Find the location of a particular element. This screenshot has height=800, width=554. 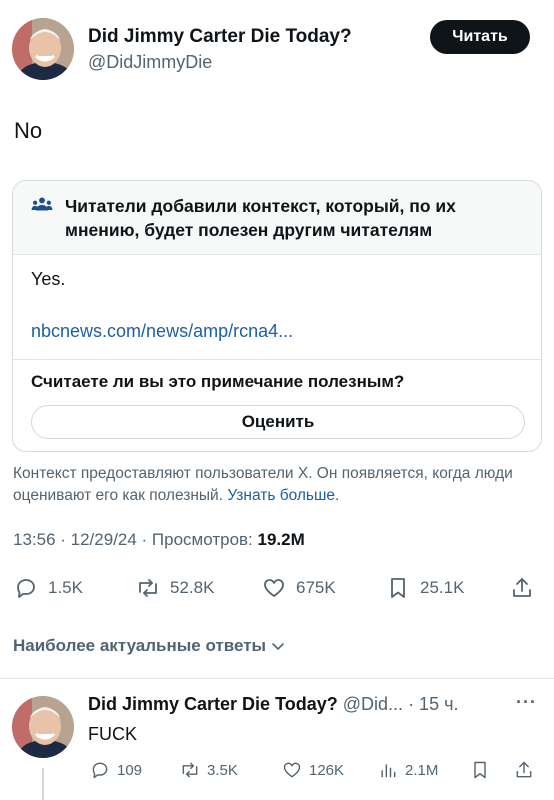

view-count: 19.2M is located at coordinates (281, 539).